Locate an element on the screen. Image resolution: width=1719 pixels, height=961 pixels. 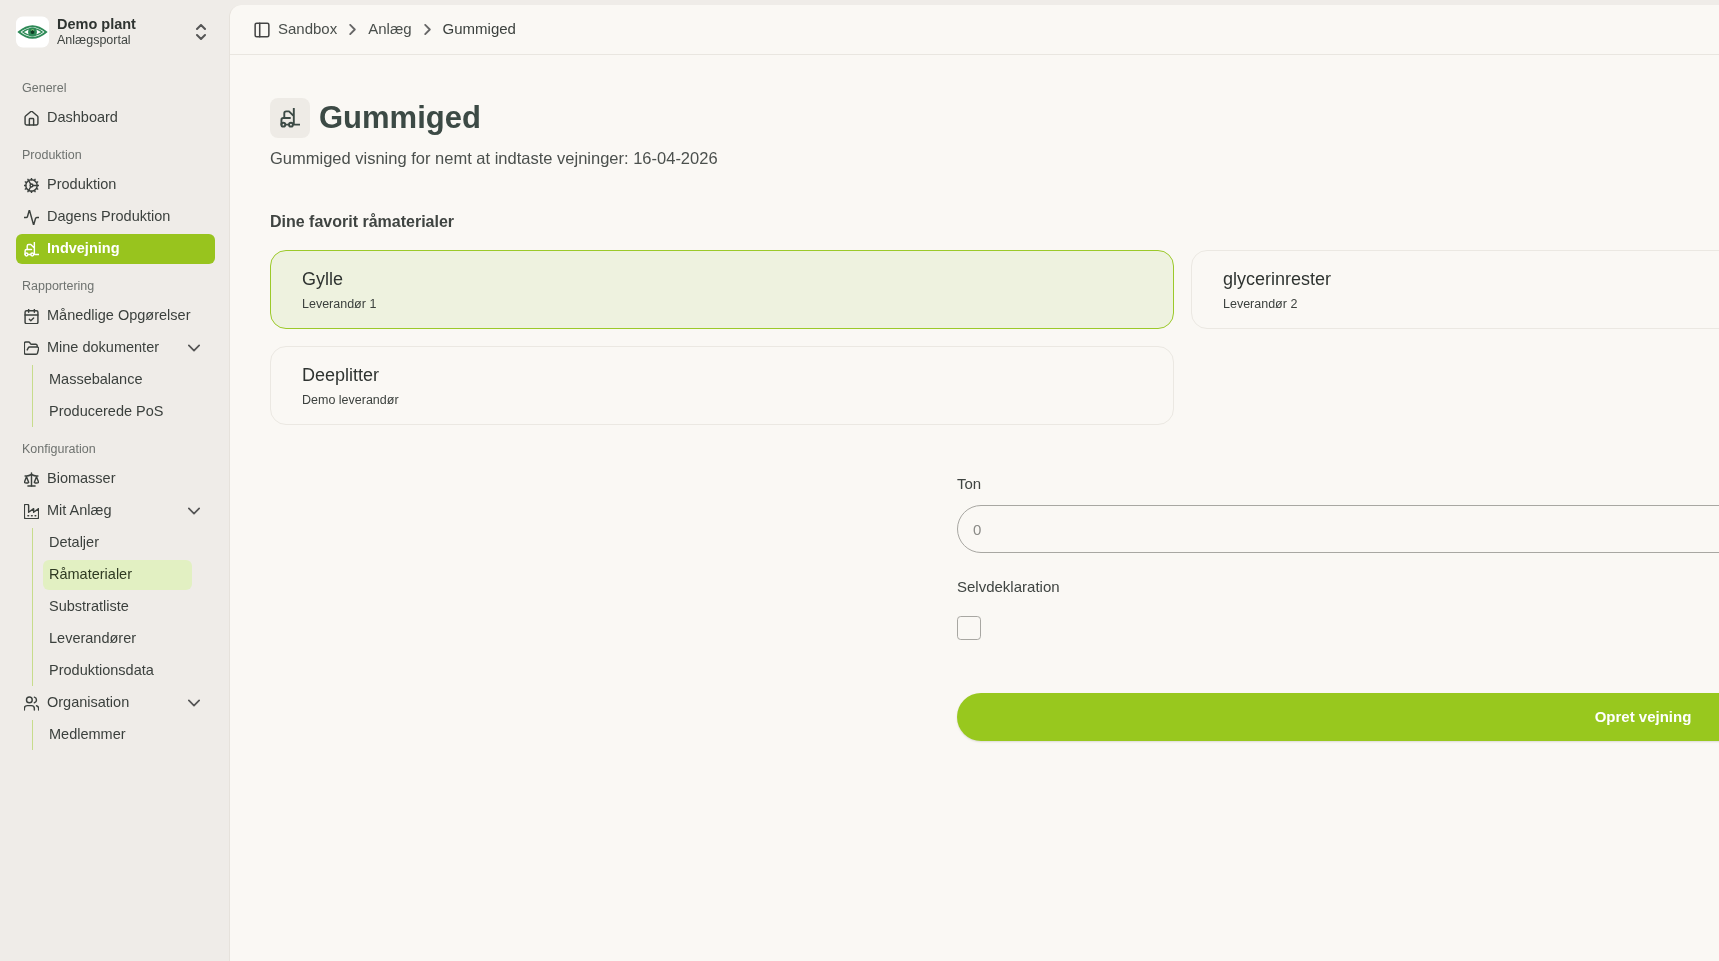
material-card: Deeplitter Demo leverandør is located at coordinates (722, 385).